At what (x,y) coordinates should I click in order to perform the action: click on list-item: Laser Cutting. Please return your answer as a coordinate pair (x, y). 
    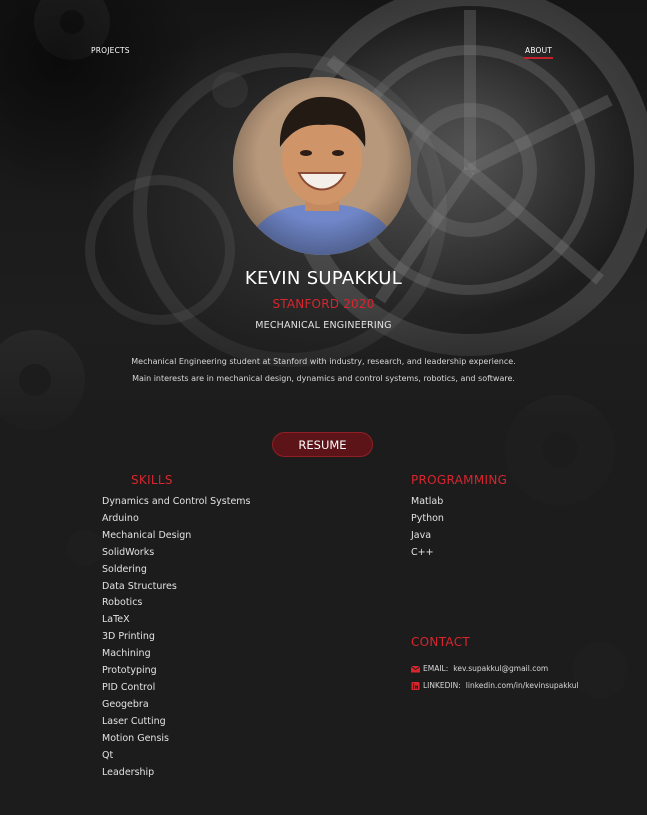
    Looking at the image, I should click on (134, 721).